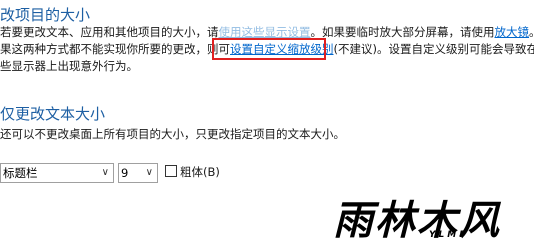  Describe the element at coordinates (402, 32) in the screenshot. I see `description-text: 。如果要临时放大部分屏幕，请使用` at that location.